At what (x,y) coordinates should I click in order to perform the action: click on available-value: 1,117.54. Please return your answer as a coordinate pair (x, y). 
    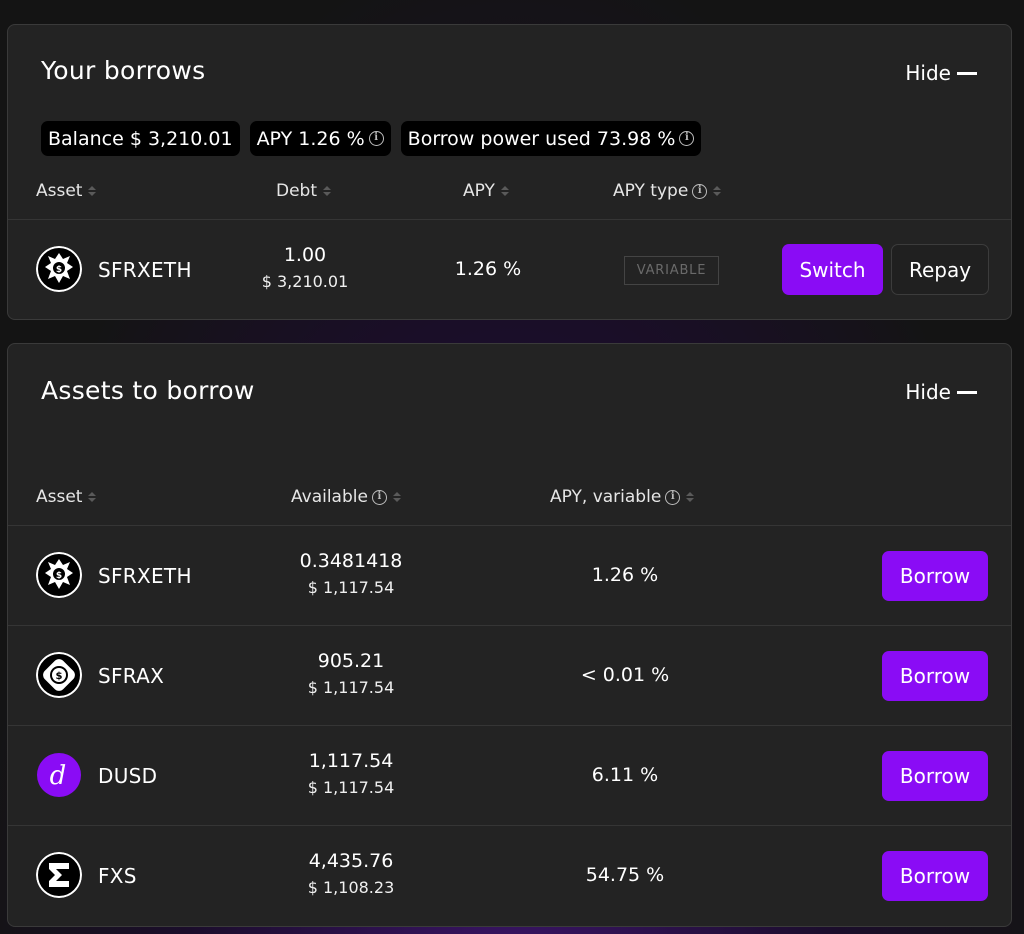
    Looking at the image, I should click on (351, 761).